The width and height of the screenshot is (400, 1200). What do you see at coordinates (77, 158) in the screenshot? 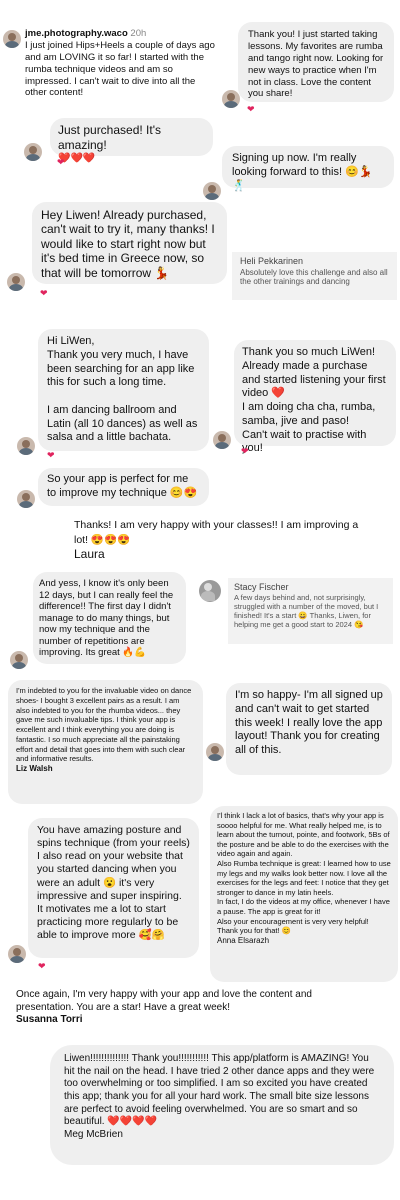
I see `comment-emoji: ❤️❤️❤️` at bounding box center [77, 158].